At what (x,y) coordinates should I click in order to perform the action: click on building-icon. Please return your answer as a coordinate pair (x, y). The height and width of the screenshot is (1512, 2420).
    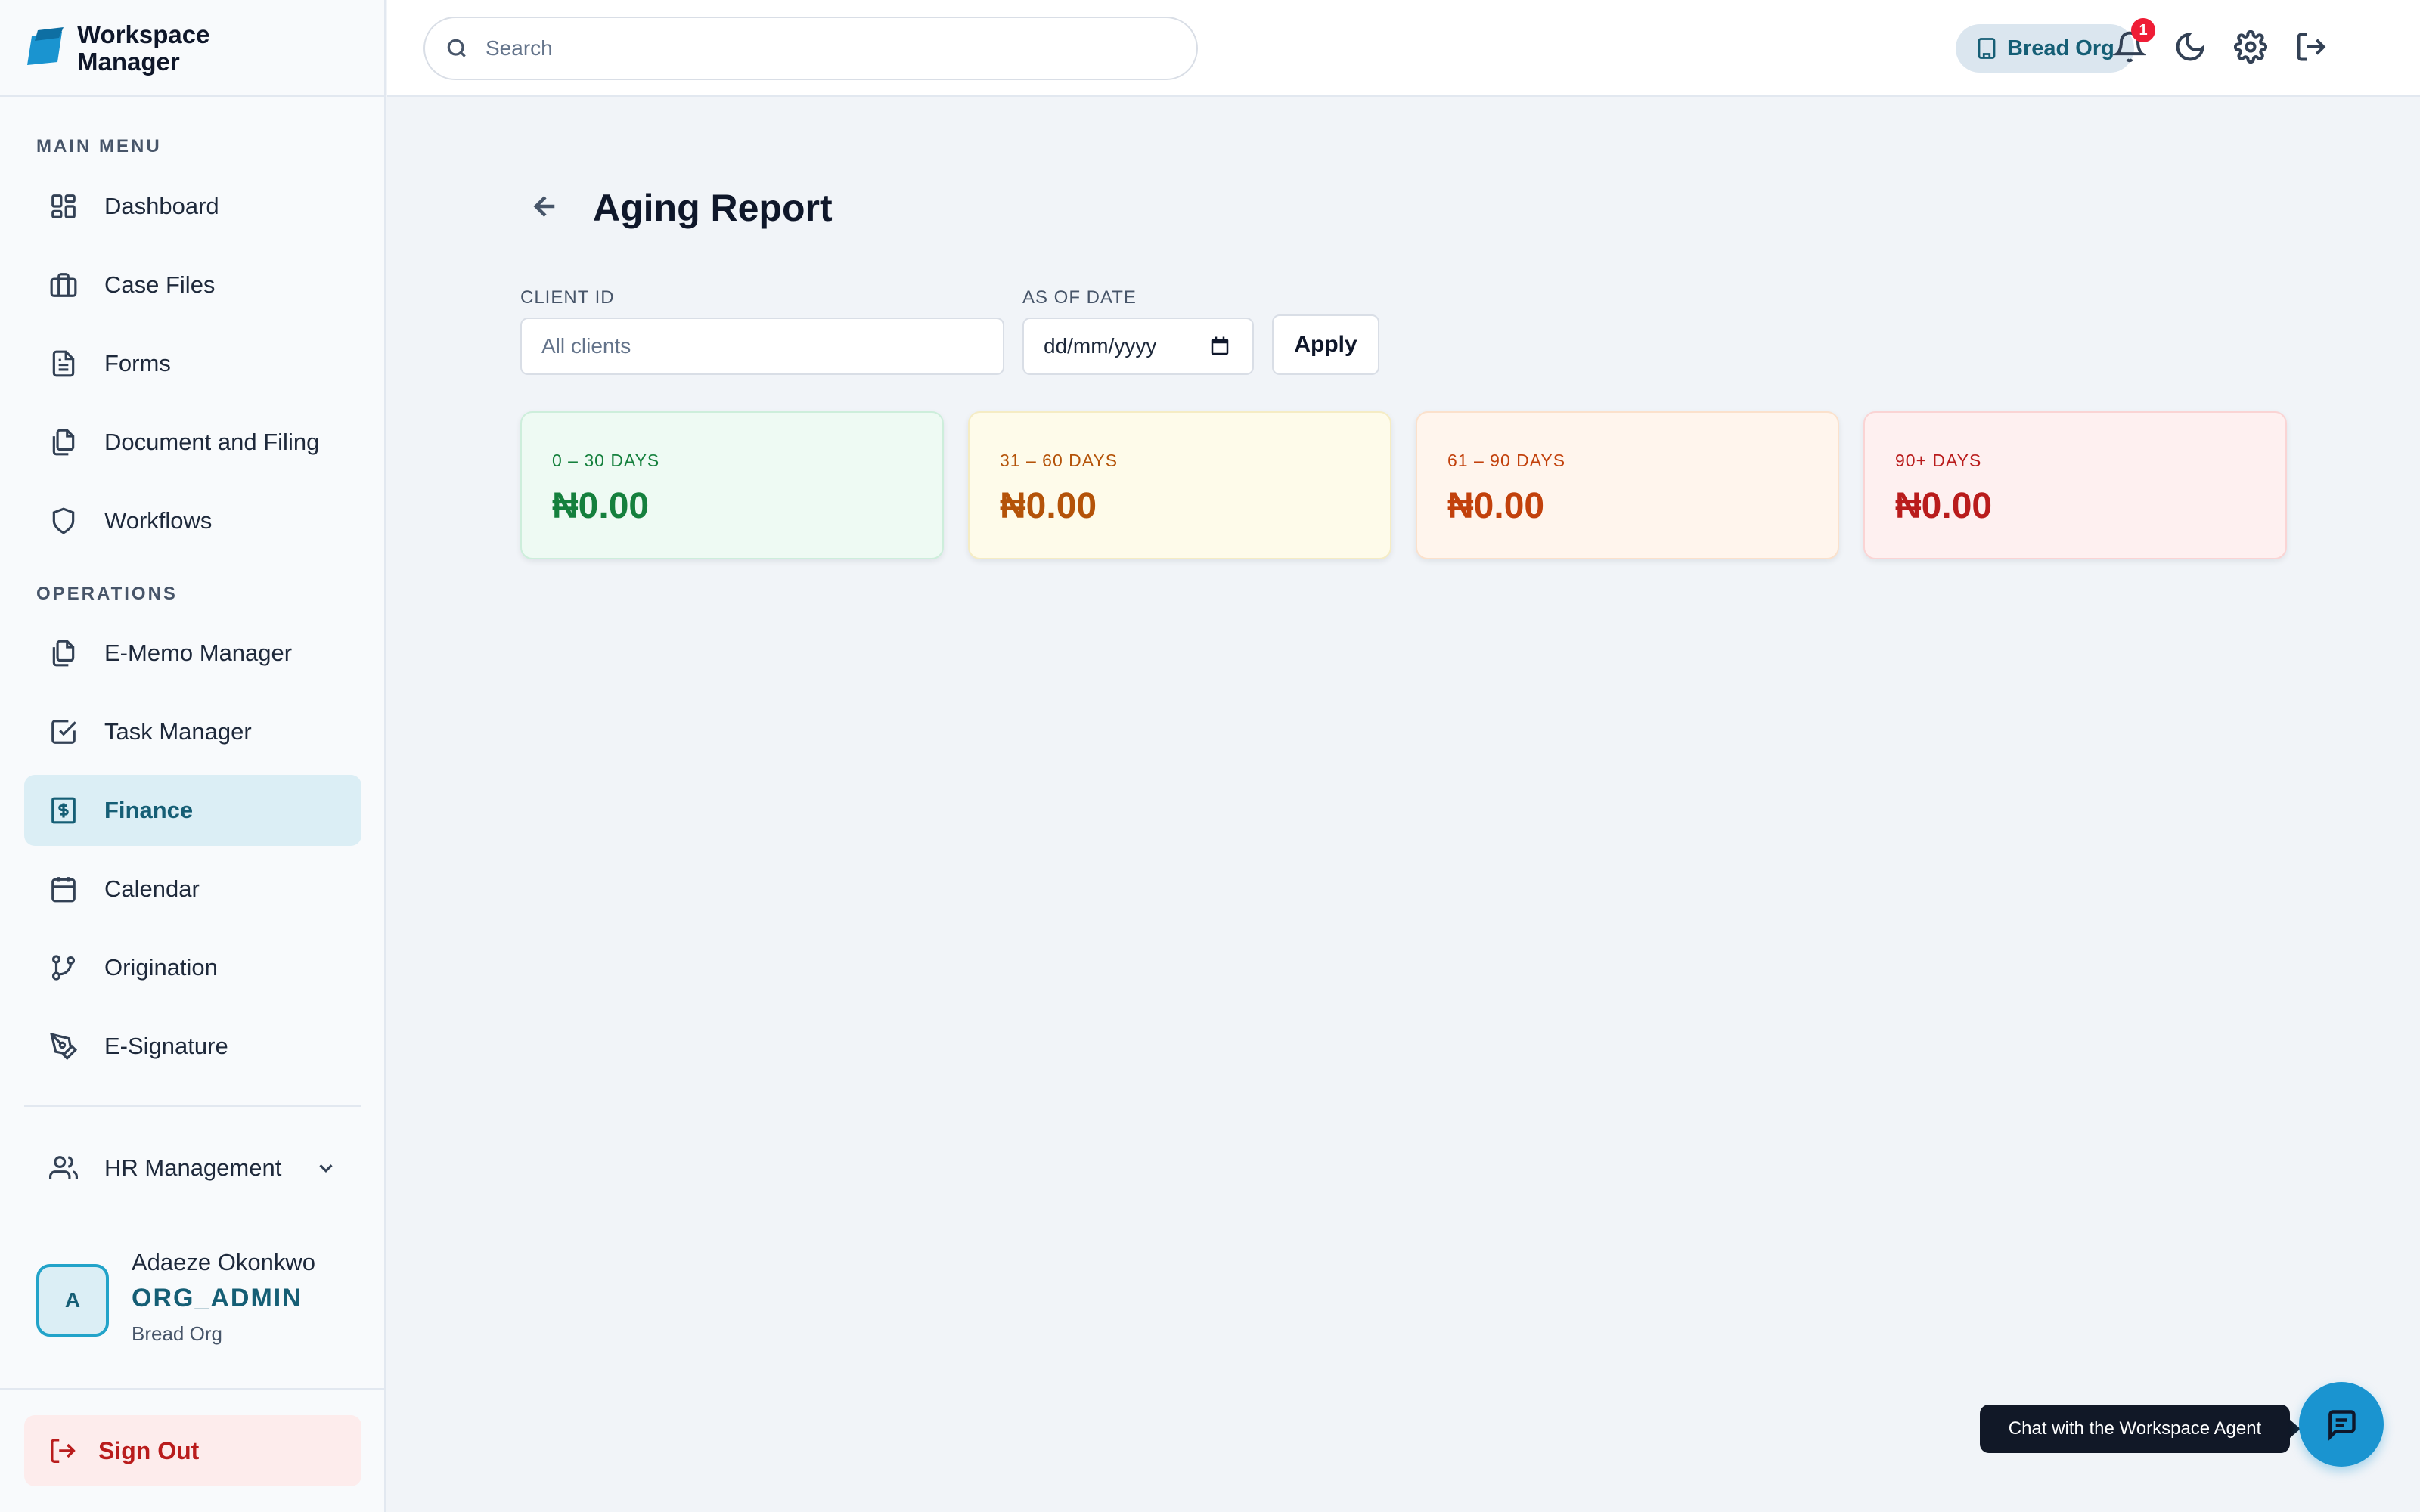
    Looking at the image, I should click on (1987, 48).